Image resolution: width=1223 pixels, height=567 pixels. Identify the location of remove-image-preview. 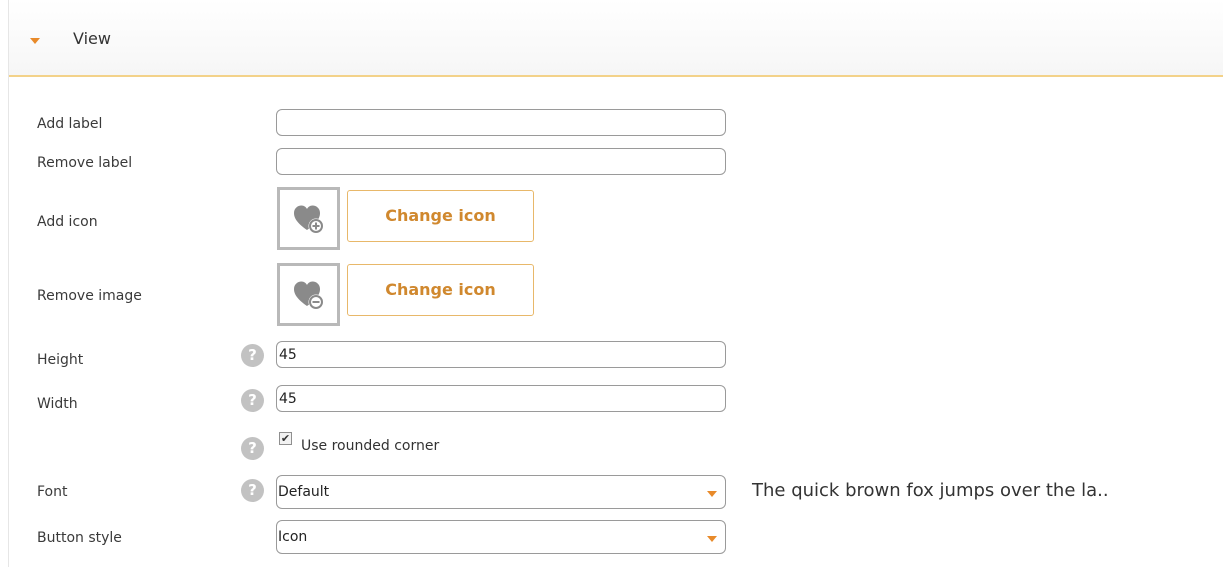
(308, 294).